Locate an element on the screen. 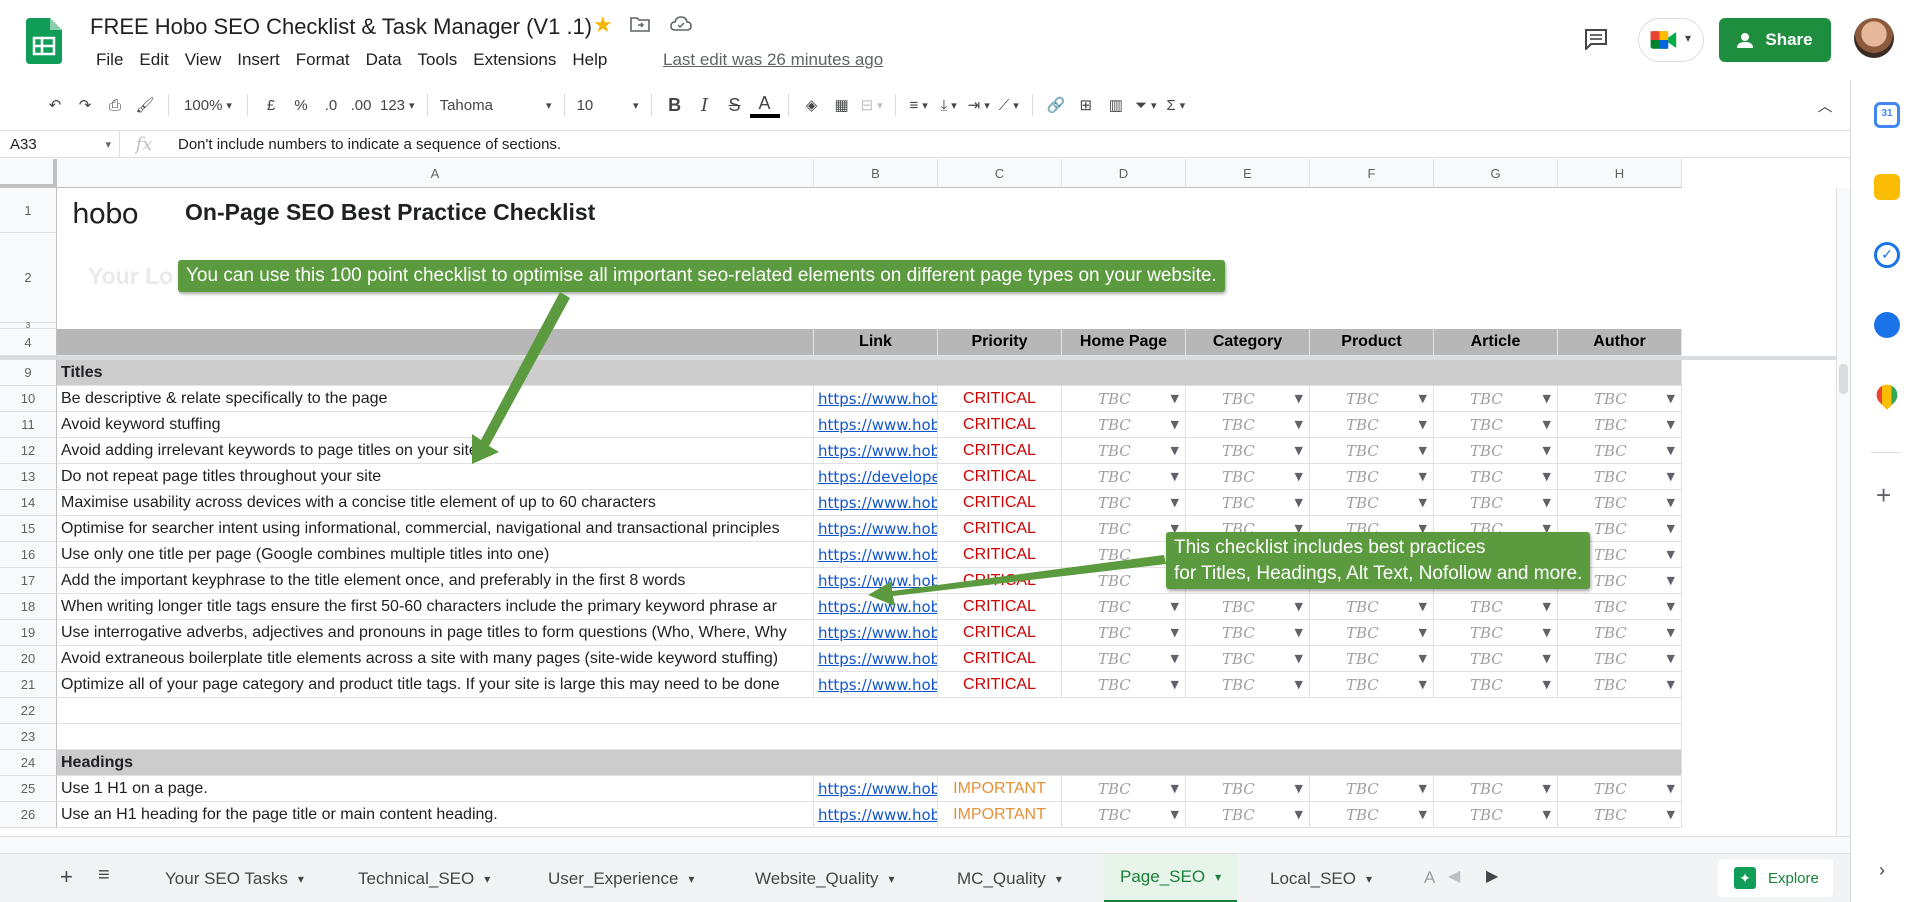 The image size is (1920, 902). row-header: 16 is located at coordinates (28, 555).